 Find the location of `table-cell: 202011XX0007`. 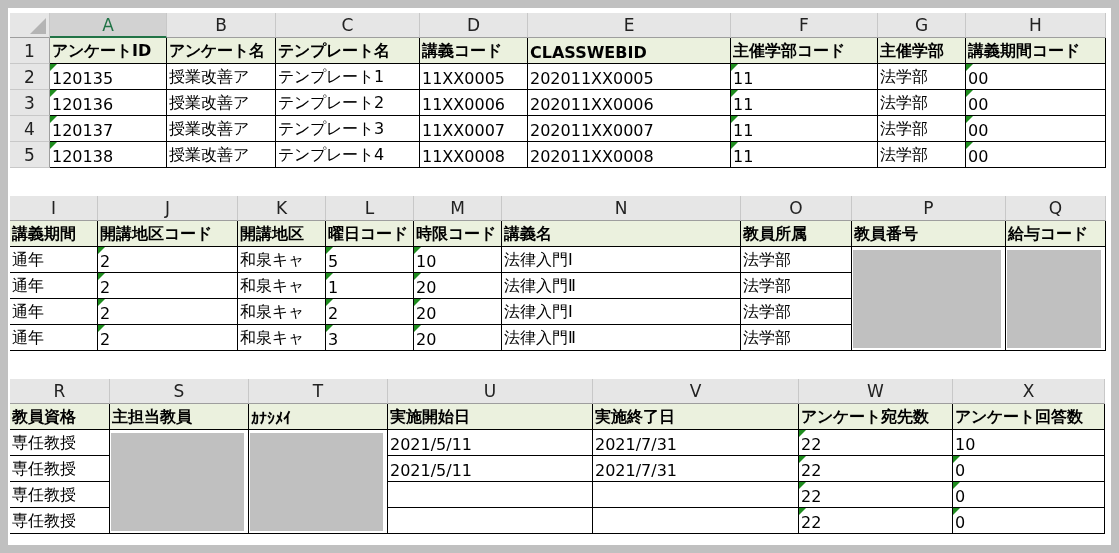

table-cell: 202011XX0007 is located at coordinates (592, 130).